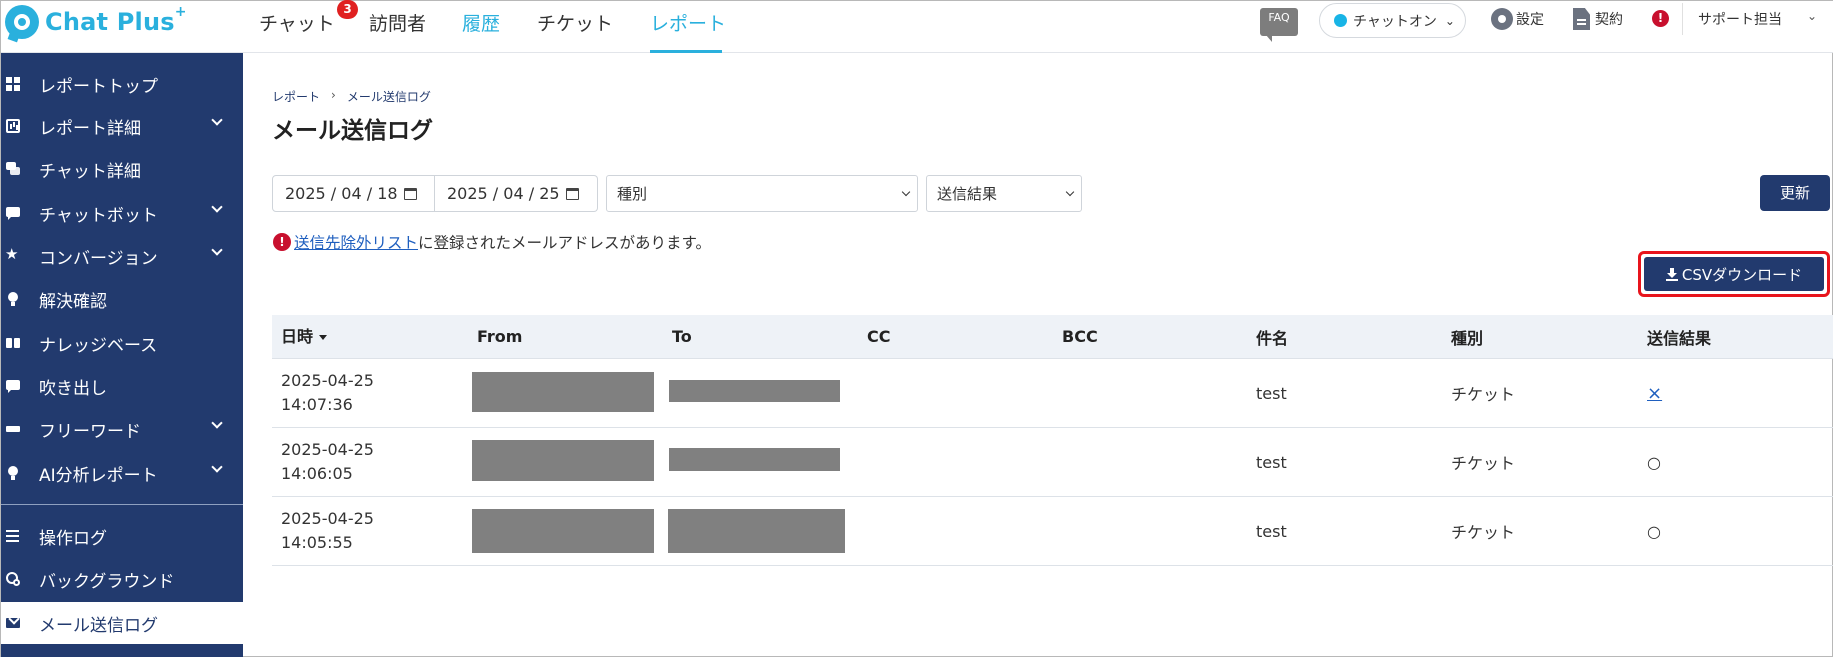 This screenshot has width=1833, height=657. I want to click on filter-bar: 2025 / 04 / 18 2025 / 04 / 25 種別 送信結果, so click(677, 193).